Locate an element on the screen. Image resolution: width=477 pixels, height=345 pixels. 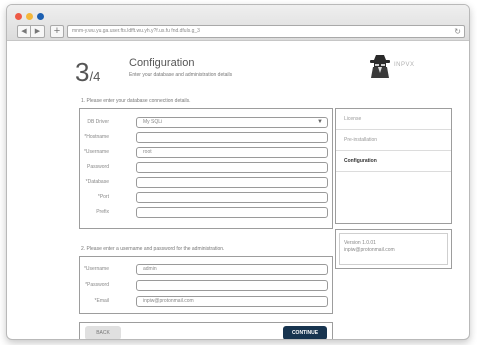
step-total: /4 is located at coordinates (95, 76).